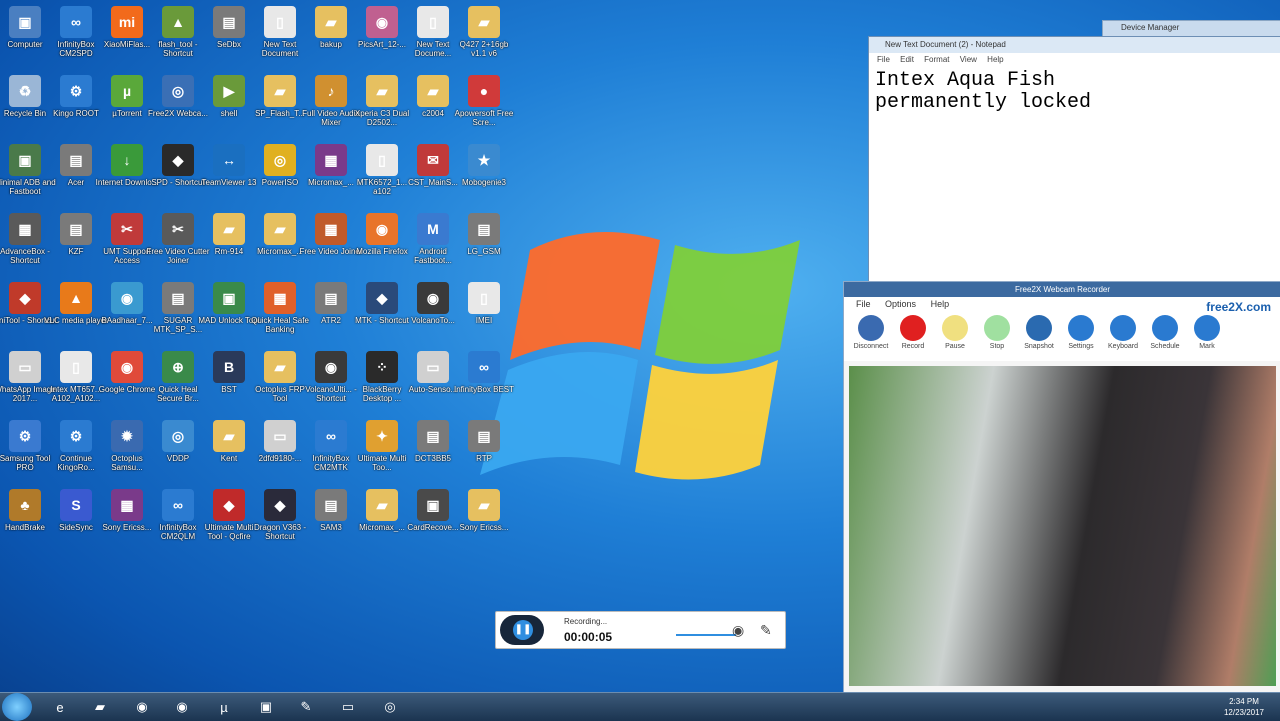 This screenshot has width=1280, height=721. I want to click on app-icon: ⁘, so click(382, 367).